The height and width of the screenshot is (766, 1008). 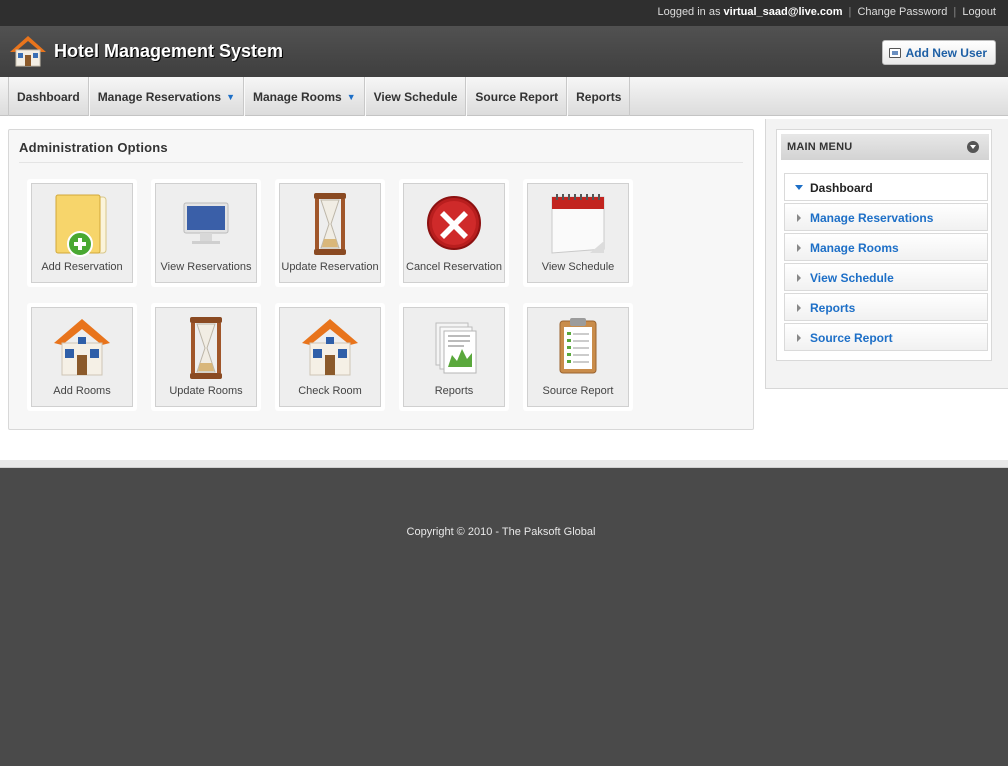 What do you see at coordinates (330, 267) in the screenshot?
I see `tile-label: Update Reservation` at bounding box center [330, 267].